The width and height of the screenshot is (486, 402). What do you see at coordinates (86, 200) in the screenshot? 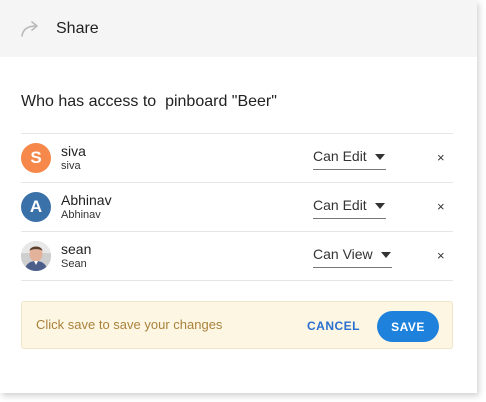
I see `user-display-name: Abhinav` at bounding box center [86, 200].